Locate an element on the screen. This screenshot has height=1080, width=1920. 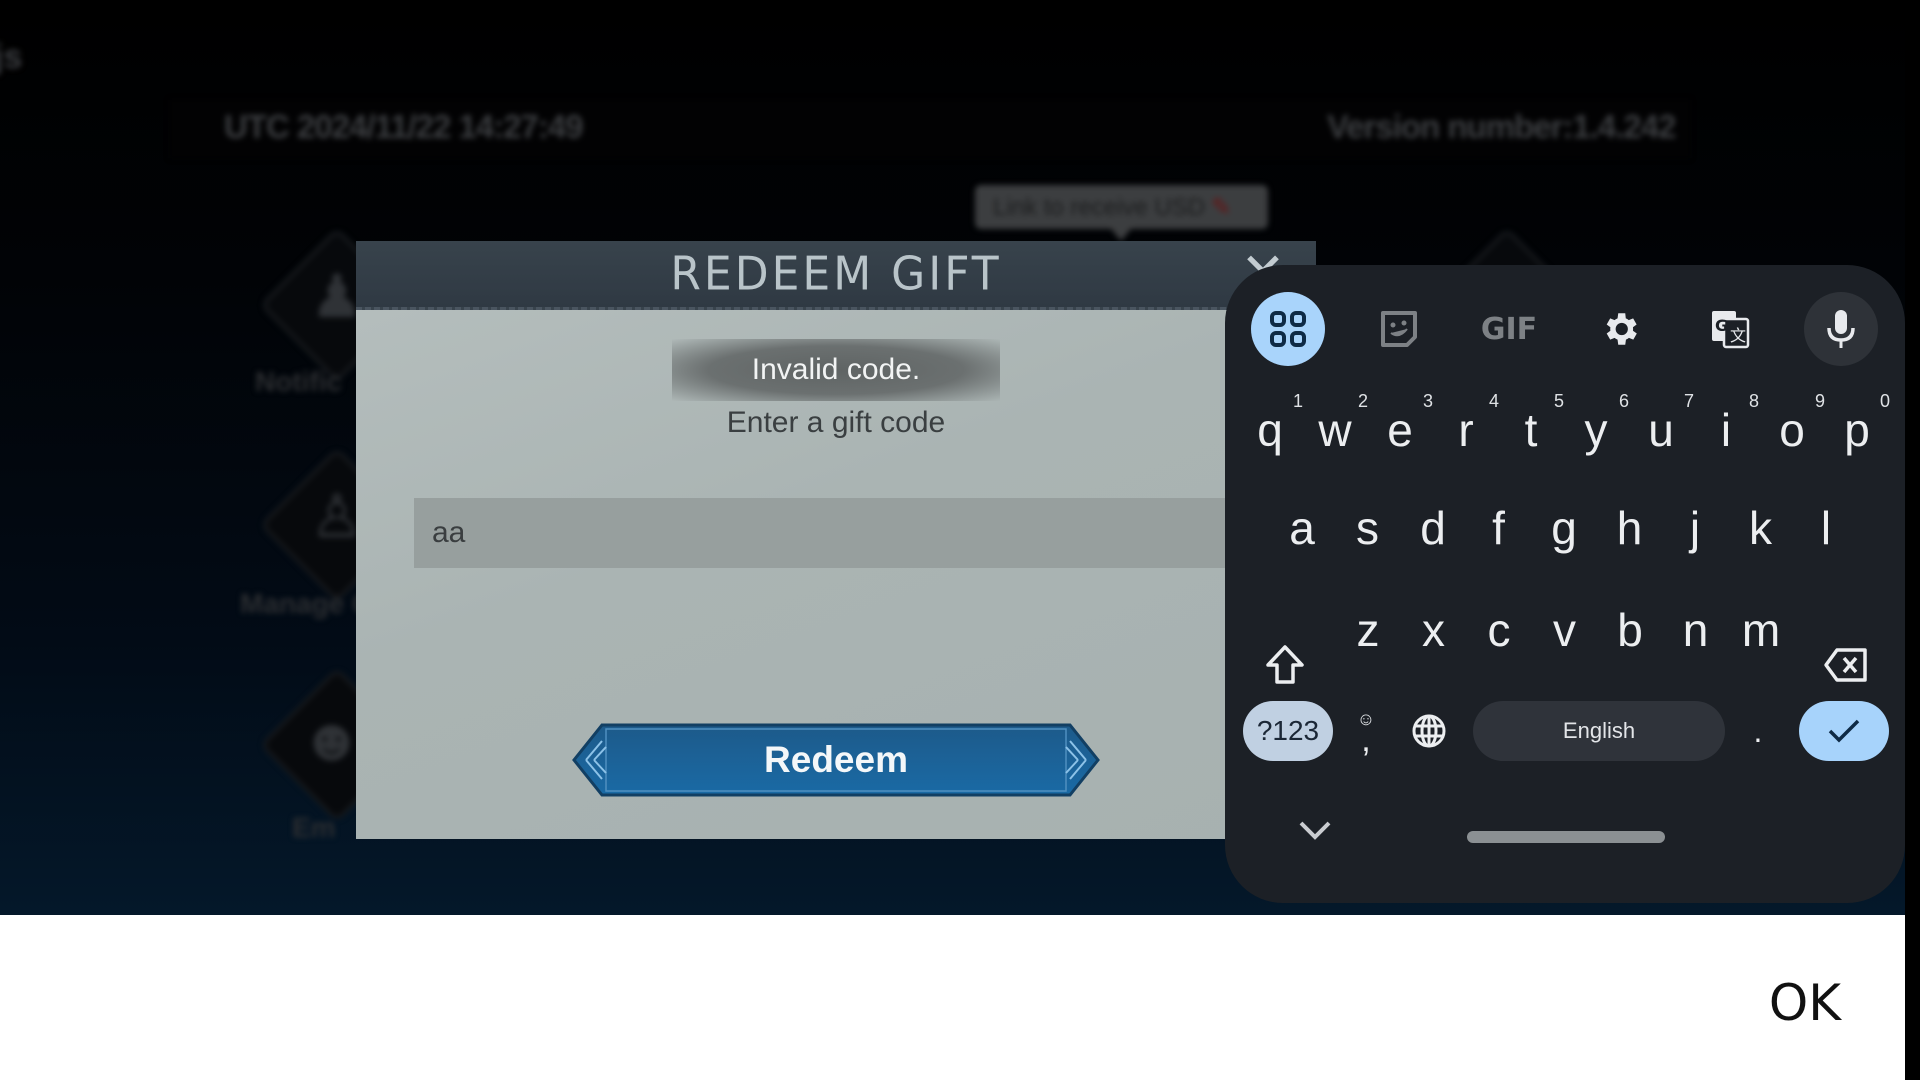
background-label-manage: Manage C is located at coordinates (306, 603).